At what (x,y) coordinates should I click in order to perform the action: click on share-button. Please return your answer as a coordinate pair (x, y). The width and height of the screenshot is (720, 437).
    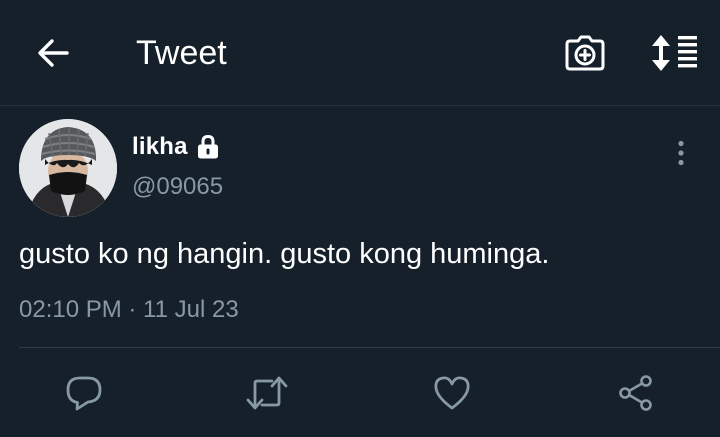
    Looking at the image, I should click on (636, 393).